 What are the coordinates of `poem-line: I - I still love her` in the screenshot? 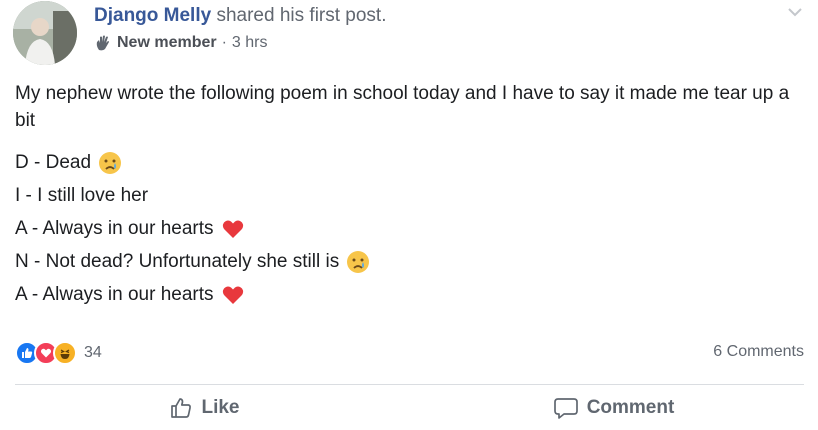 It's located at (405, 195).